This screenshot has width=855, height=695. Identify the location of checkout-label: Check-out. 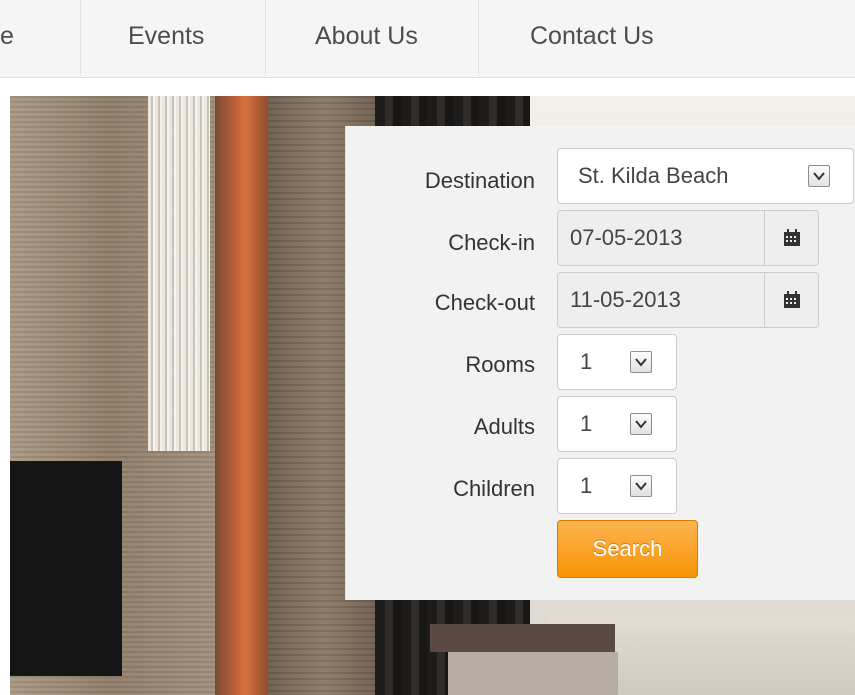
(484, 302).